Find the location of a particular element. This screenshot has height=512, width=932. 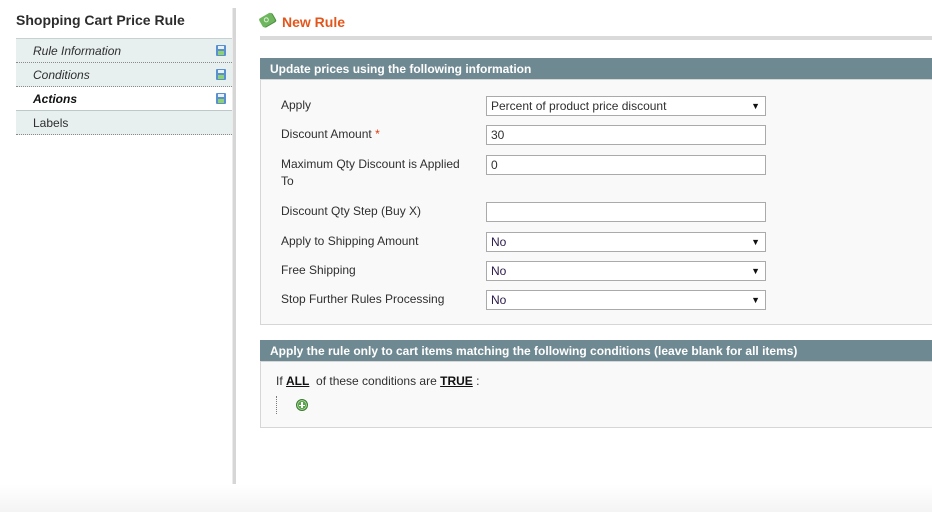

free-shipping-value: No is located at coordinates (499, 271).